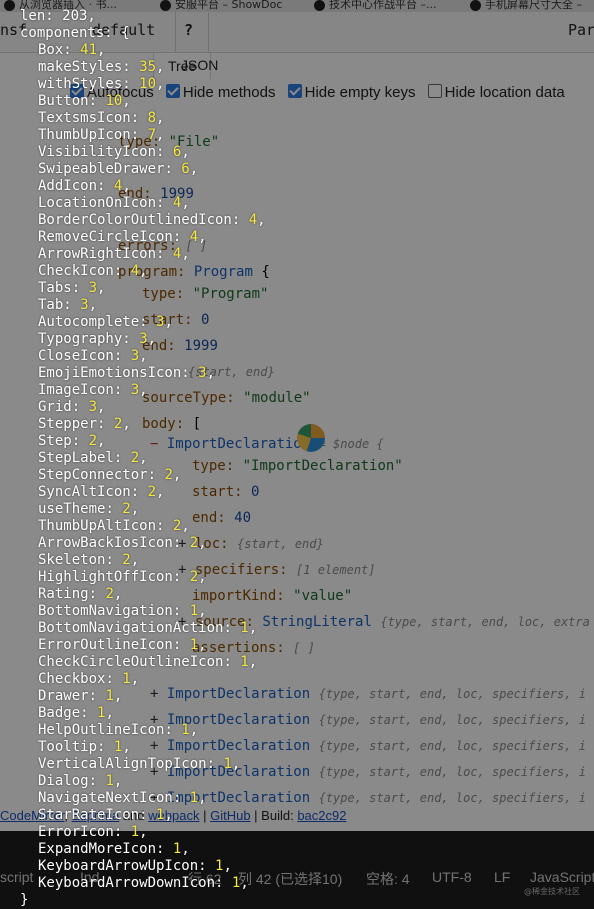 This screenshot has height=909, width=594. I want to click on dump-item-row: Rating: 2,, so click(80, 594).